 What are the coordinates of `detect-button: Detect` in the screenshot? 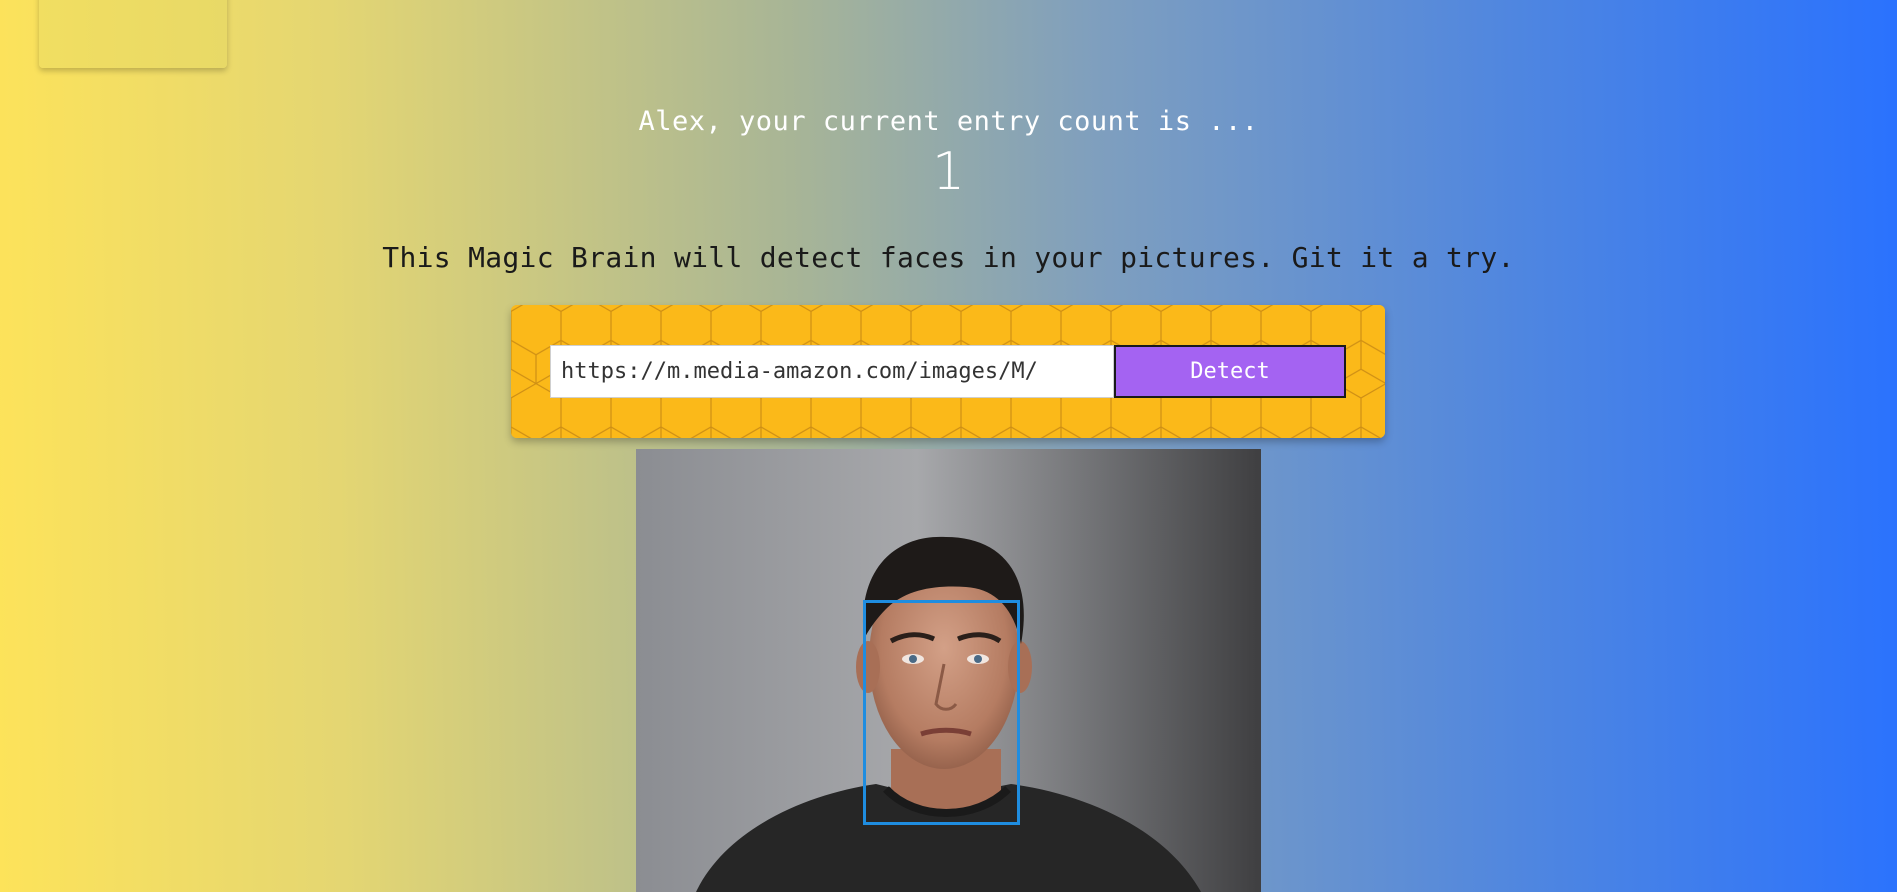 It's located at (1230, 371).